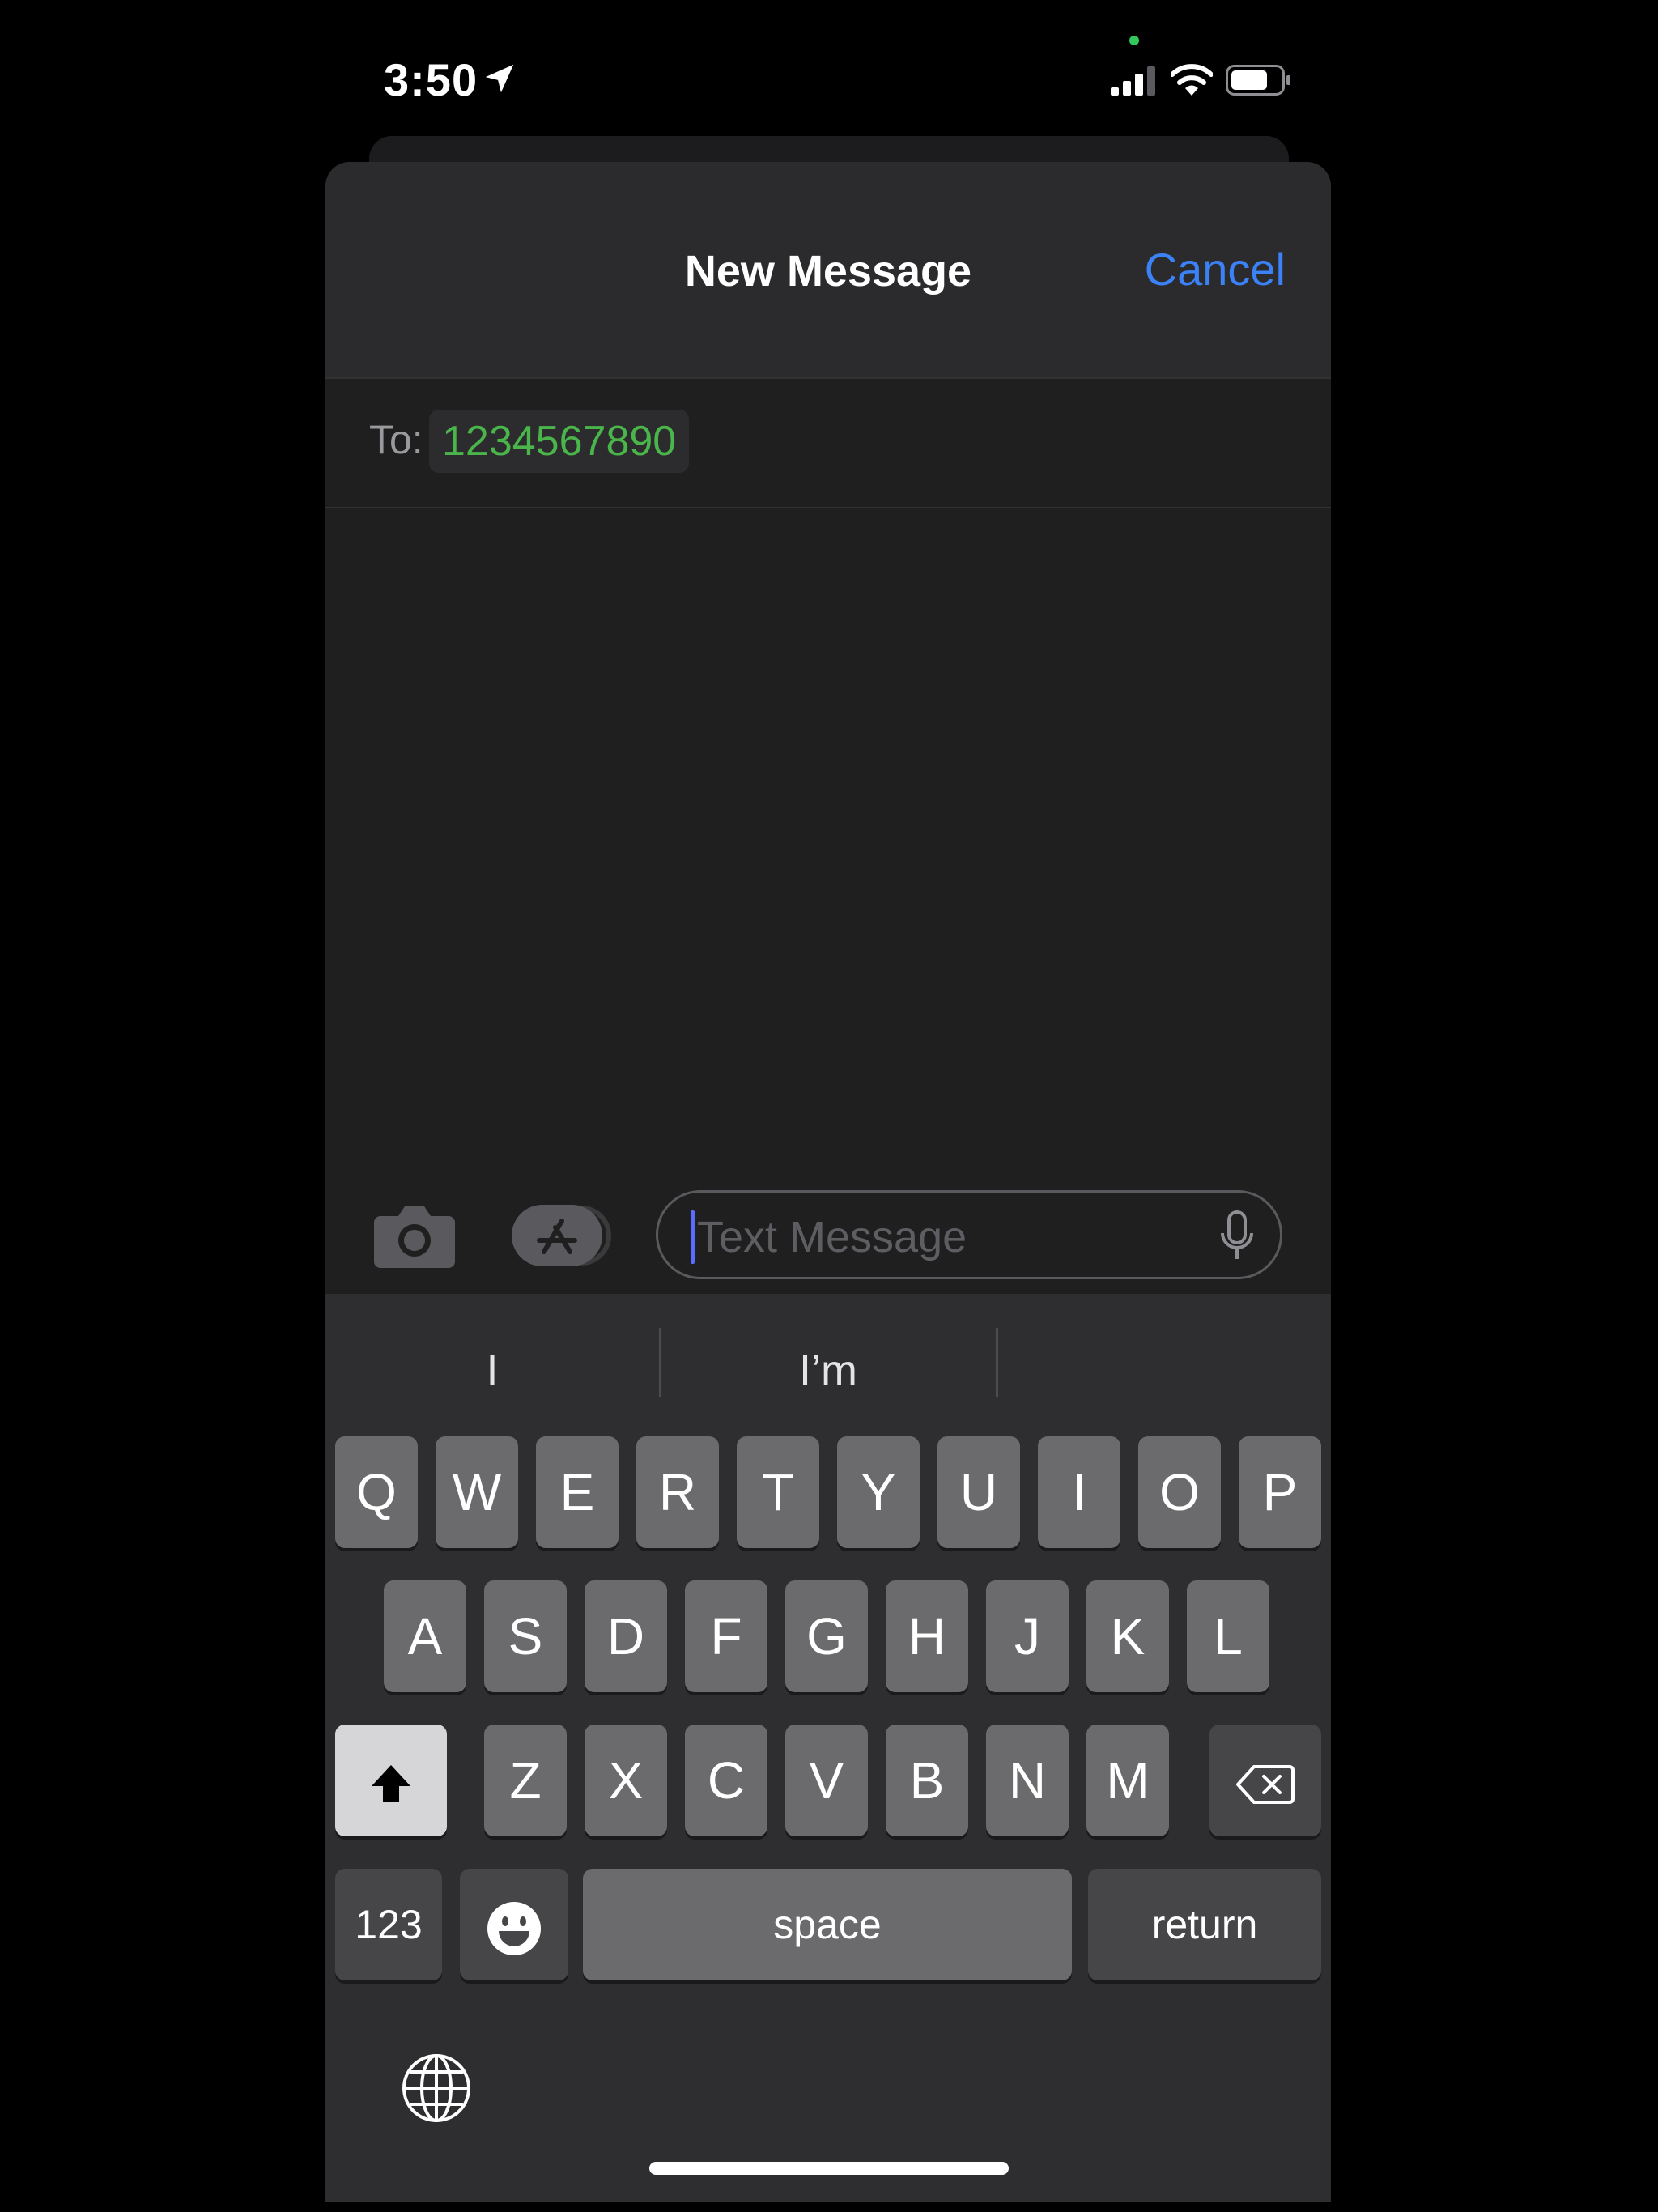  Describe the element at coordinates (1228, 1636) in the screenshot. I see `key-l: L` at that location.